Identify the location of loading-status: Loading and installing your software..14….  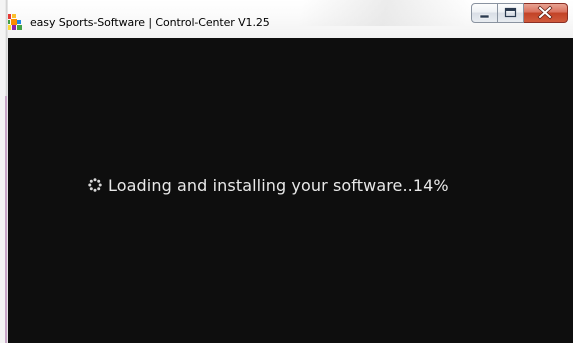
(268, 185).